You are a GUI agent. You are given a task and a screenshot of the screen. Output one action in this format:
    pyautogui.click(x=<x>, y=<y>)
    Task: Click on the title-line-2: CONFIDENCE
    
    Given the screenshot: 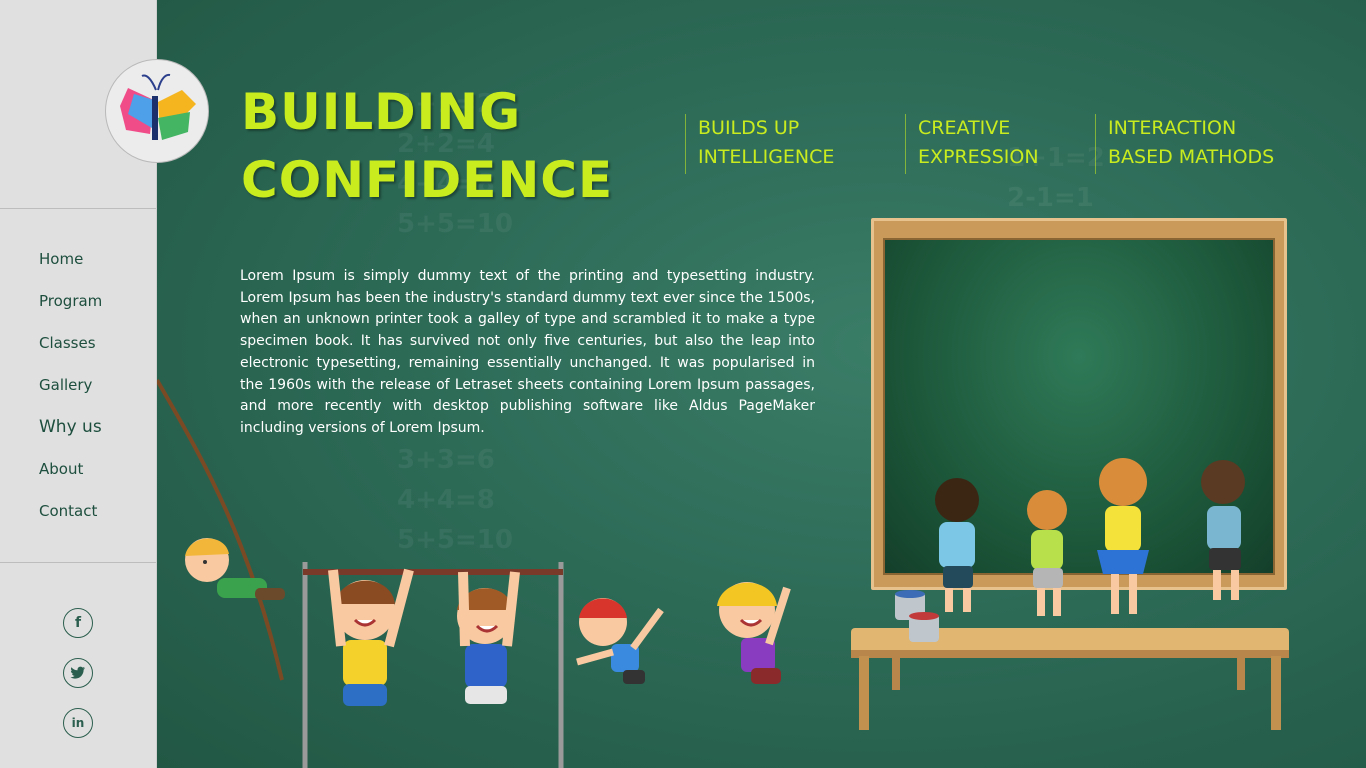 What is the action you would take?
    pyautogui.click(x=427, y=180)
    